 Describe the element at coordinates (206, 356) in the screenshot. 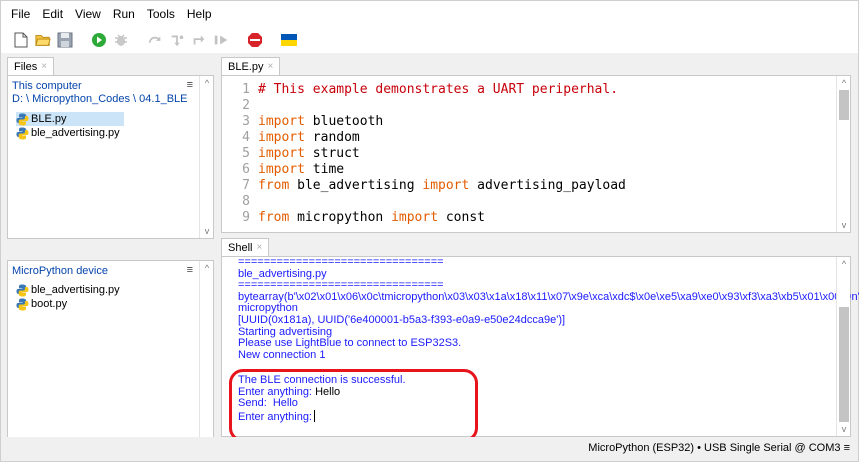

I see `device-scrollbar: ^ v` at that location.